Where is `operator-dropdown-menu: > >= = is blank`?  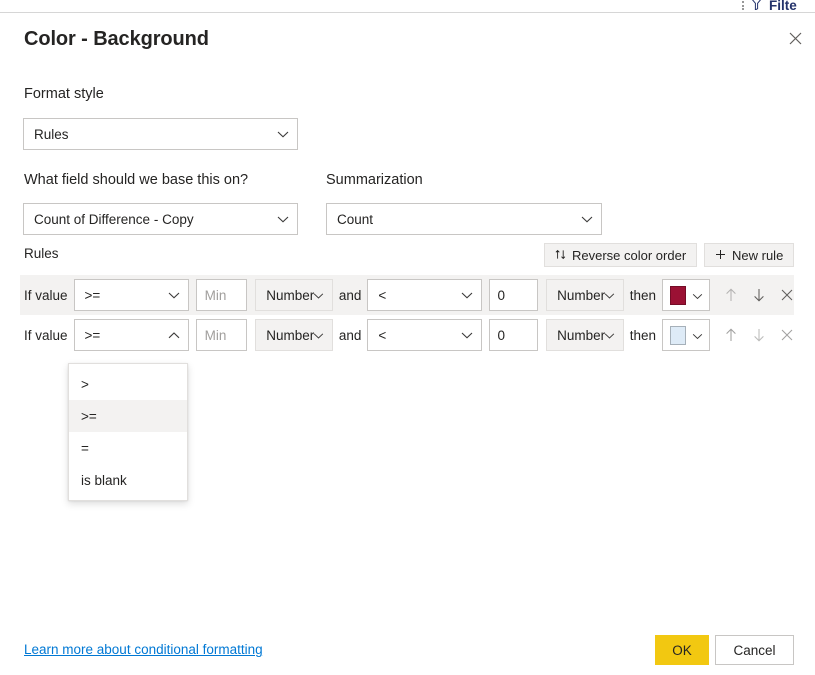
operator-dropdown-menu: > >= = is blank is located at coordinates (128, 432).